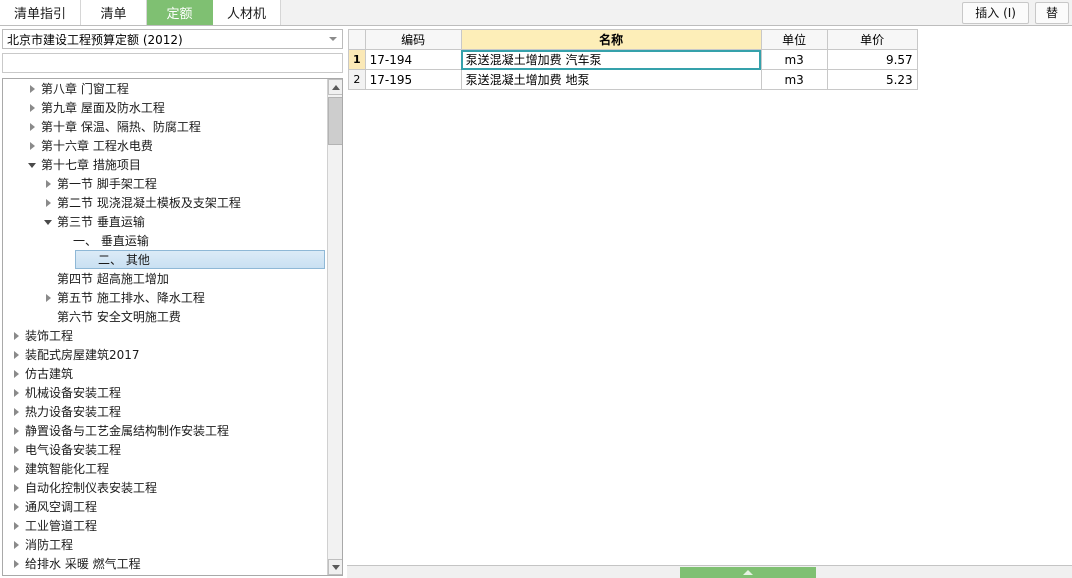 The height and width of the screenshot is (578, 1072). What do you see at coordinates (872, 59) in the screenshot?
I see `cell-price: 9.57` at bounding box center [872, 59].